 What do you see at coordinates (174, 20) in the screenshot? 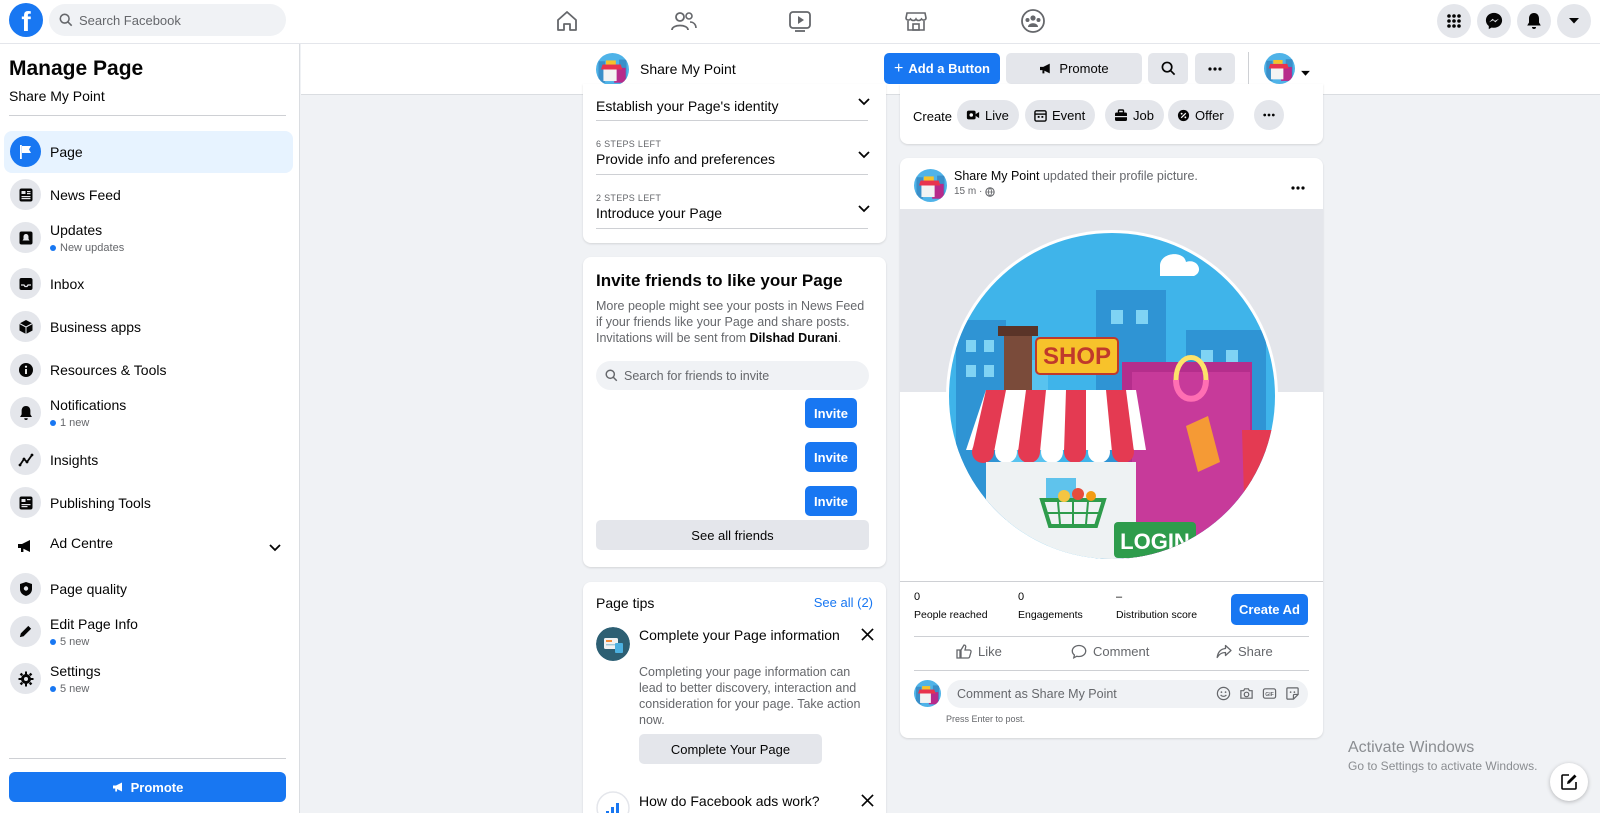
I see `search-input` at bounding box center [174, 20].